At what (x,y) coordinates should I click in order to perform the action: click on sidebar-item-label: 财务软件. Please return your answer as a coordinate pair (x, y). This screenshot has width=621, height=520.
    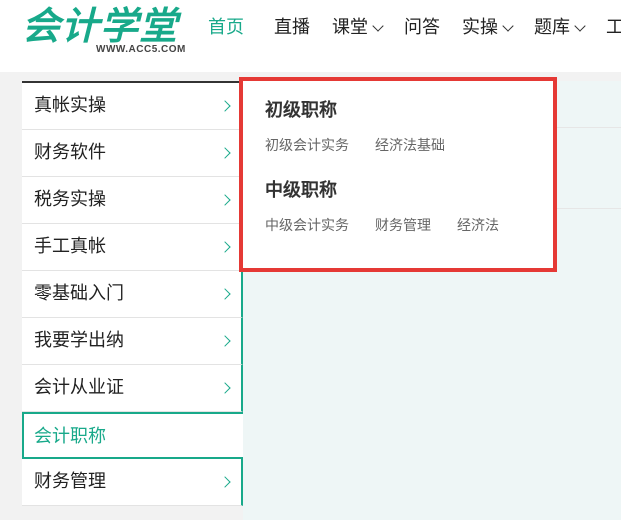
    Looking at the image, I should click on (70, 152).